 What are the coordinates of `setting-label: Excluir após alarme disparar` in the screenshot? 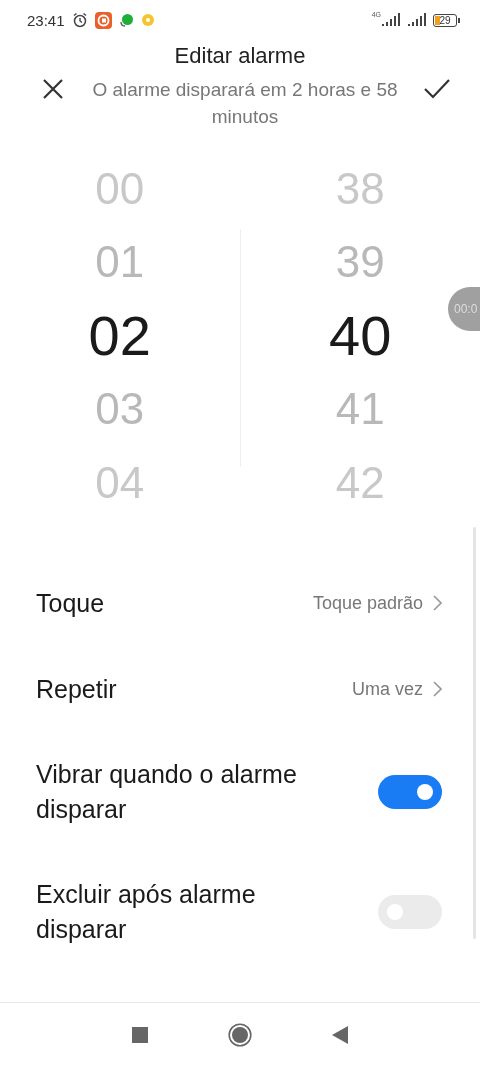 It's located at (146, 912).